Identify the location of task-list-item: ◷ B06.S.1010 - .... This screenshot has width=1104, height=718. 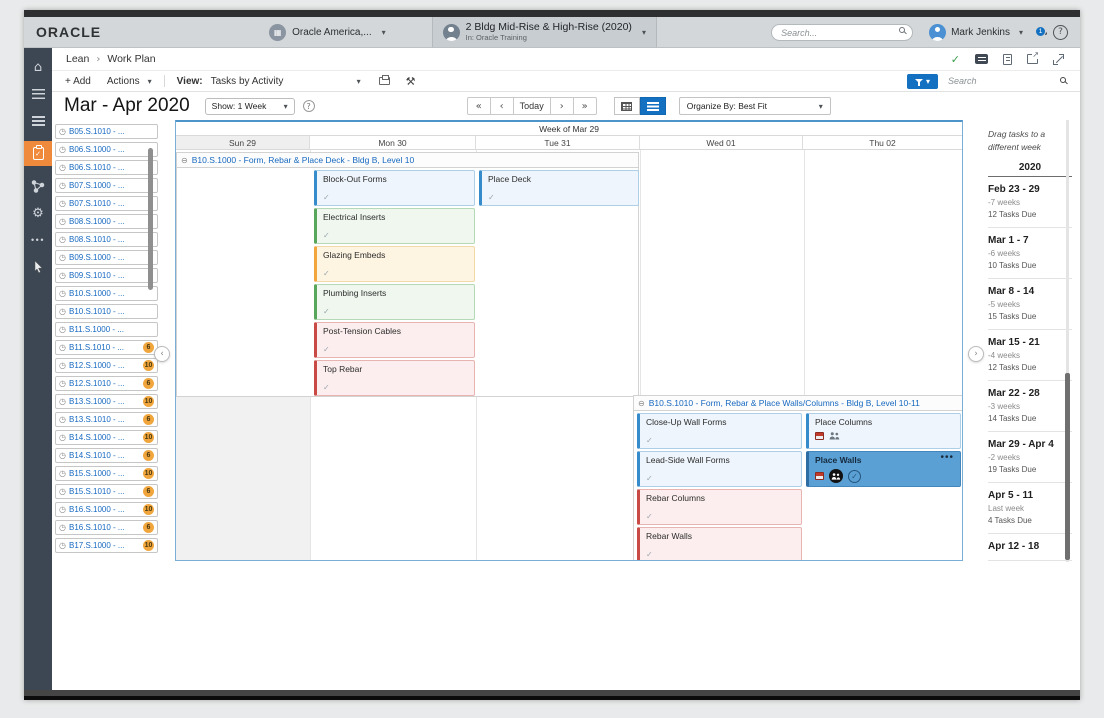
(106, 167).